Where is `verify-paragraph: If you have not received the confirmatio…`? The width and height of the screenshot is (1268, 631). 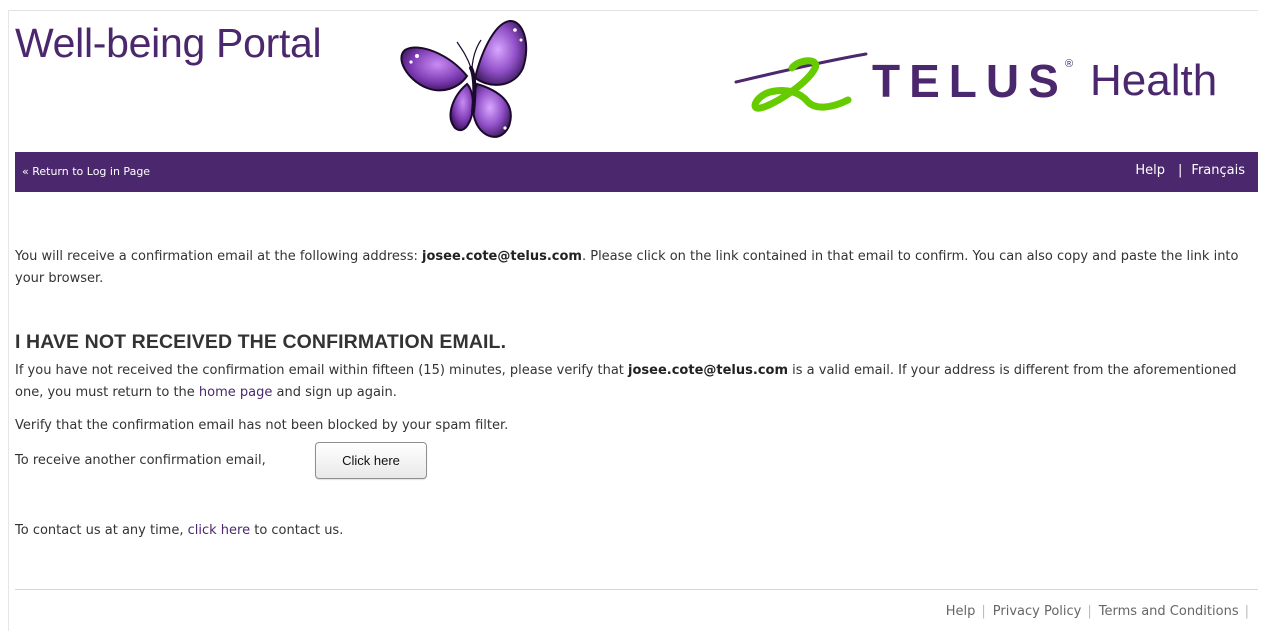
verify-paragraph: If you have not received the confirmatio… is located at coordinates (637, 382).